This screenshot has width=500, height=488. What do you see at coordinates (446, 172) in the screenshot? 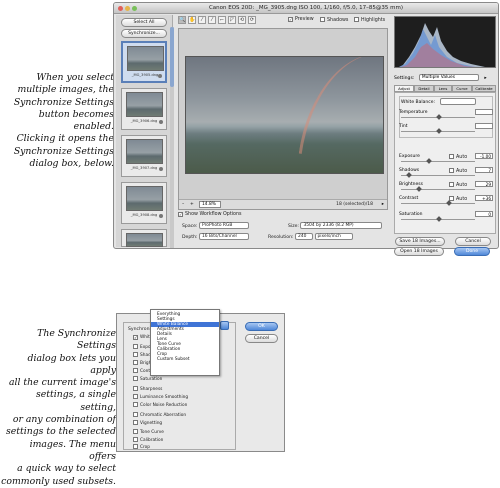
I see `shadows-slider: Shadows Auto 7` at bounding box center [446, 172].